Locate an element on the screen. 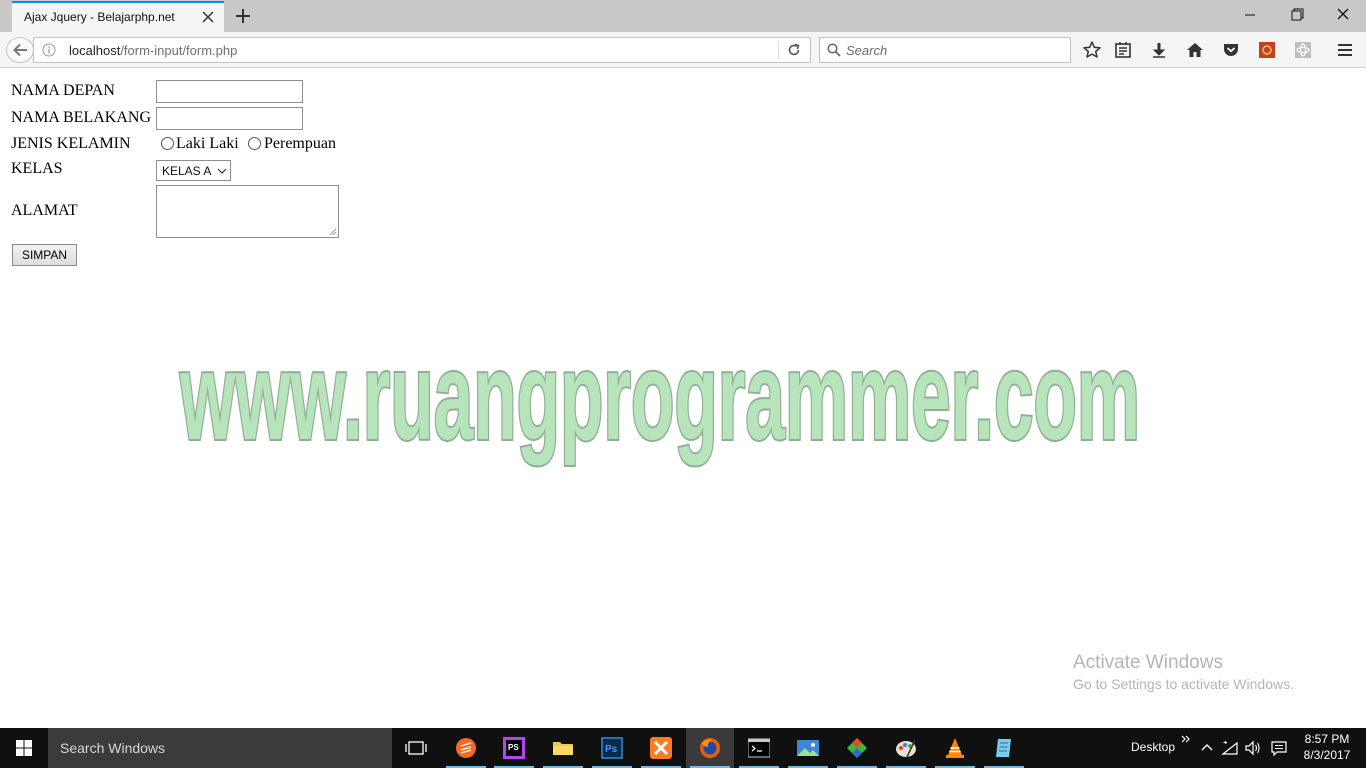 Image resolution: width=1366 pixels, height=768 pixels. alamat-textarea is located at coordinates (247, 211).